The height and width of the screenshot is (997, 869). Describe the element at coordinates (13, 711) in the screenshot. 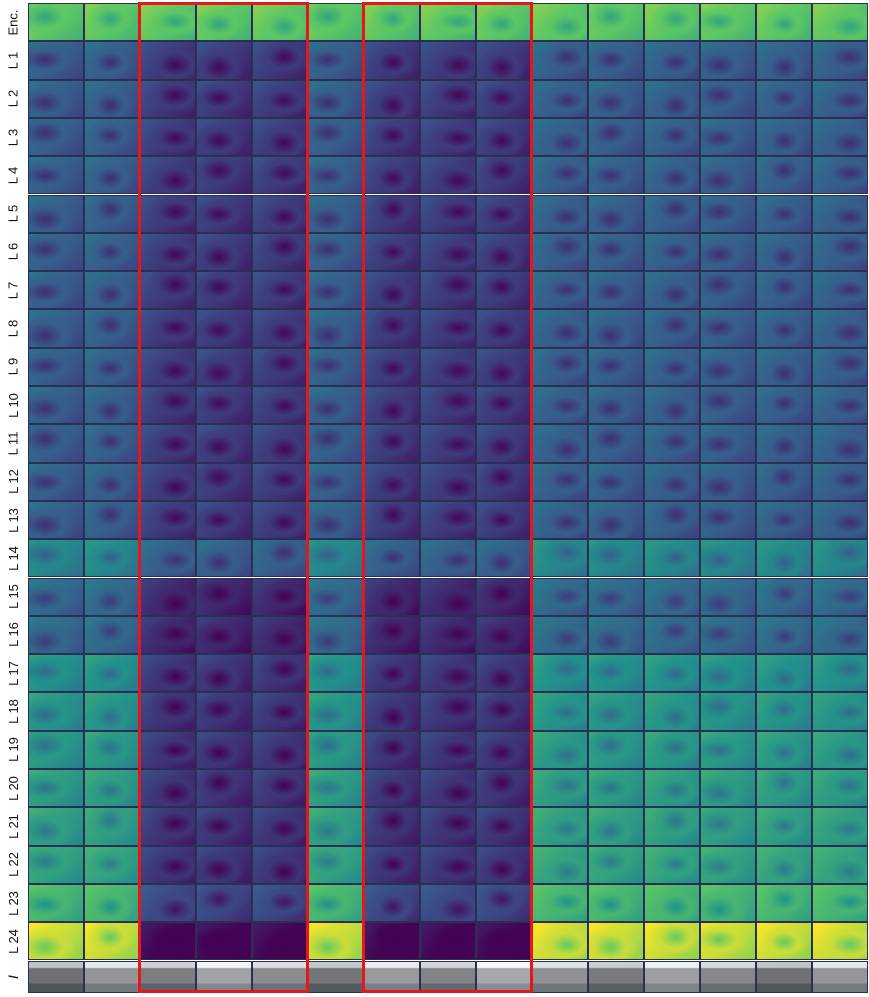

I see `row-label: L 18` at that location.